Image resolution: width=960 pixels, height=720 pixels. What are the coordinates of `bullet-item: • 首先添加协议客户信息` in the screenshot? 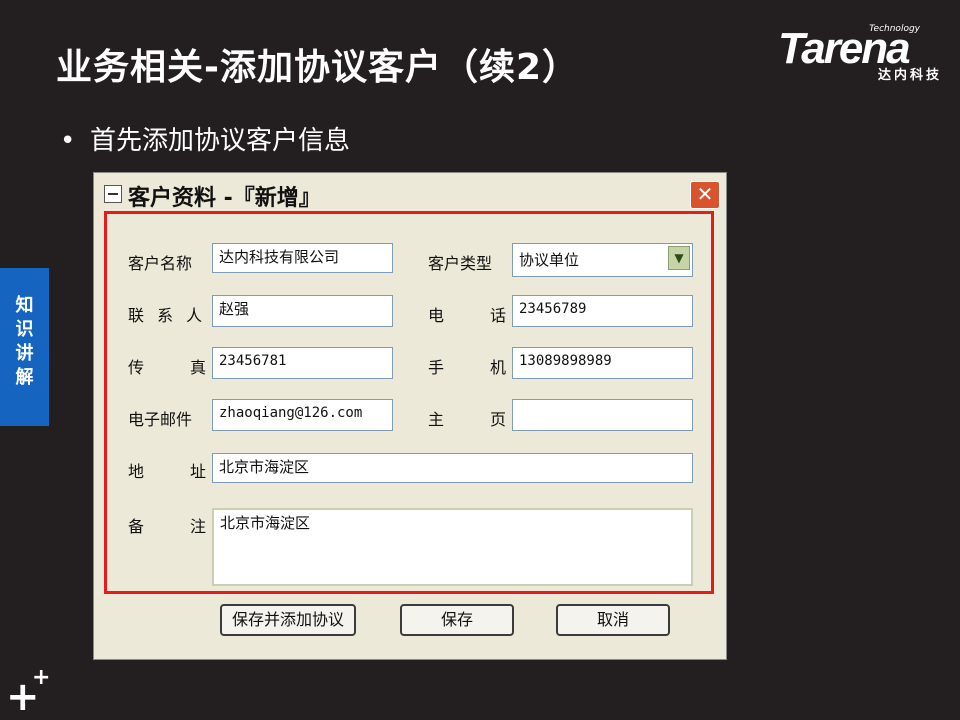 It's located at (205, 138).